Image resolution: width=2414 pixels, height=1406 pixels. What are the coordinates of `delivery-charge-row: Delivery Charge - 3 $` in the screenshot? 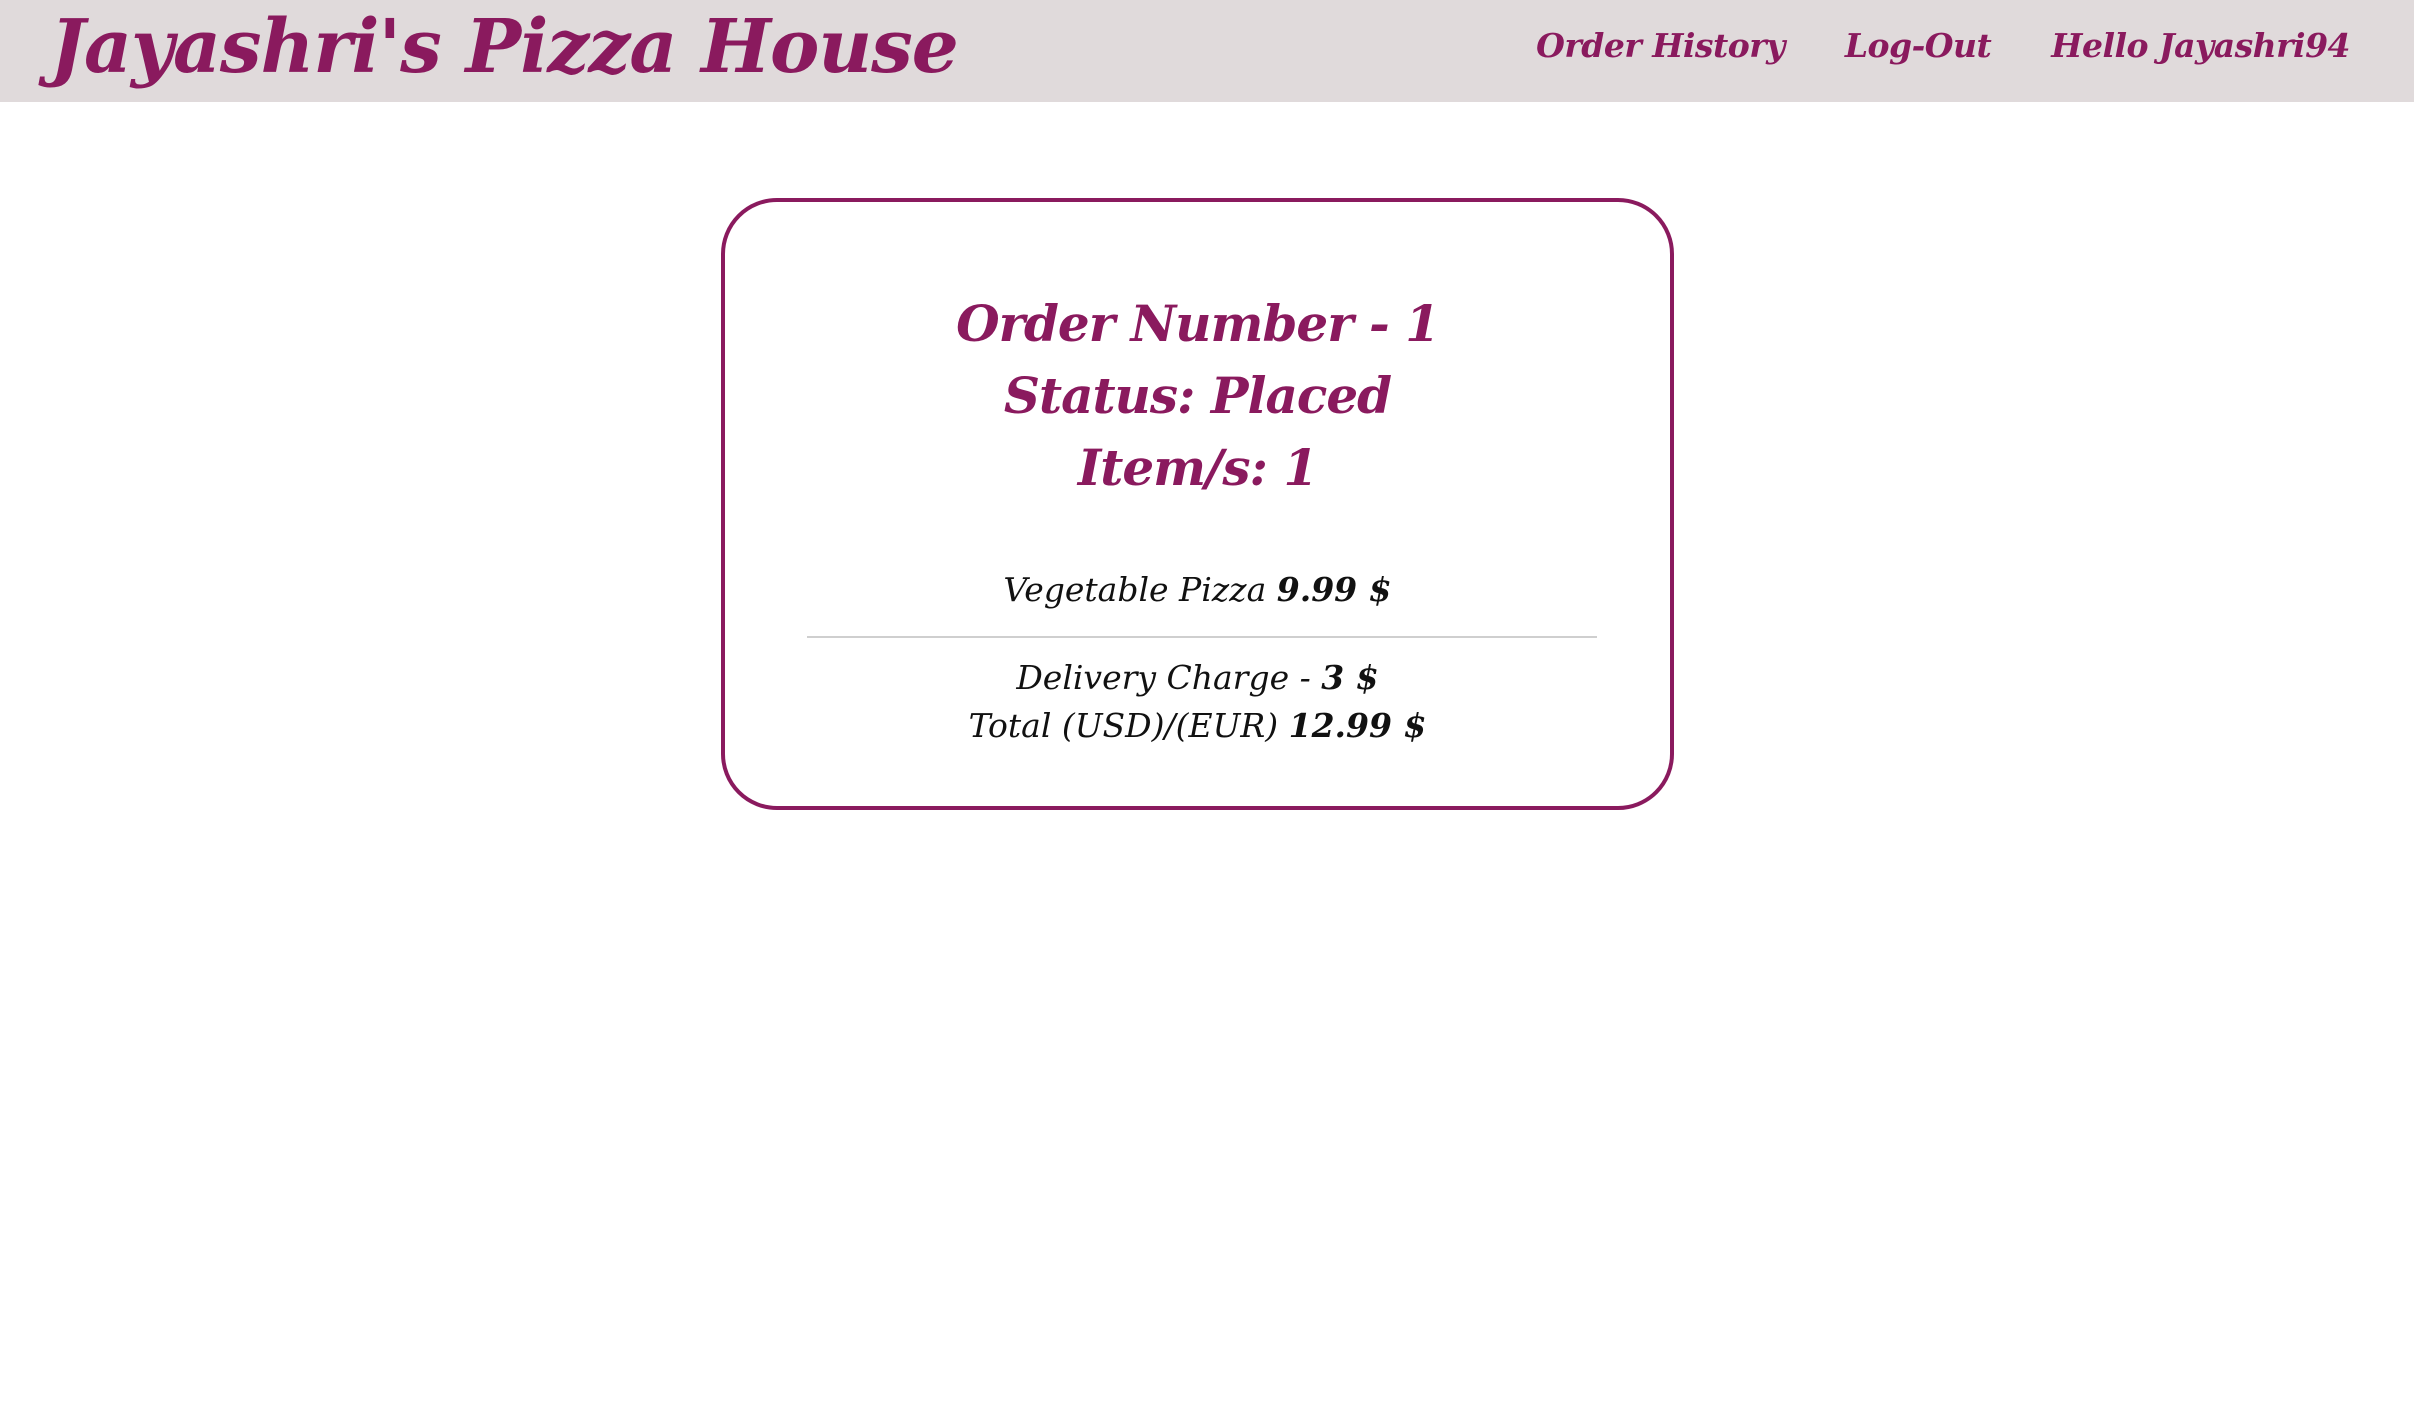 It's located at (1197, 678).